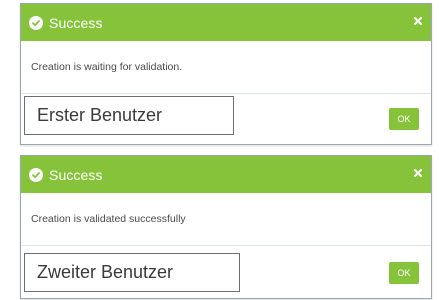 Image resolution: width=439 pixels, height=300 pixels. What do you see at coordinates (108, 219) in the screenshot?
I see `dialog-message: Creation is validated successfully` at bounding box center [108, 219].